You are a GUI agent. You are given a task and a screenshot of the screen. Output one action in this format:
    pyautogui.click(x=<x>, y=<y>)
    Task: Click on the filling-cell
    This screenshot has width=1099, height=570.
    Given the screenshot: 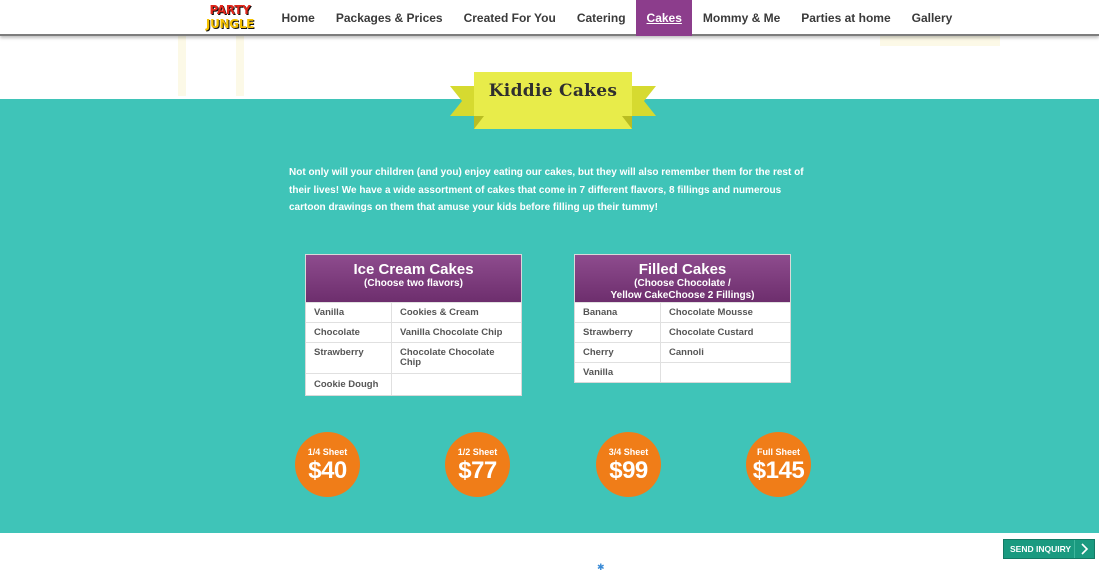 What is the action you would take?
    pyautogui.click(x=725, y=372)
    